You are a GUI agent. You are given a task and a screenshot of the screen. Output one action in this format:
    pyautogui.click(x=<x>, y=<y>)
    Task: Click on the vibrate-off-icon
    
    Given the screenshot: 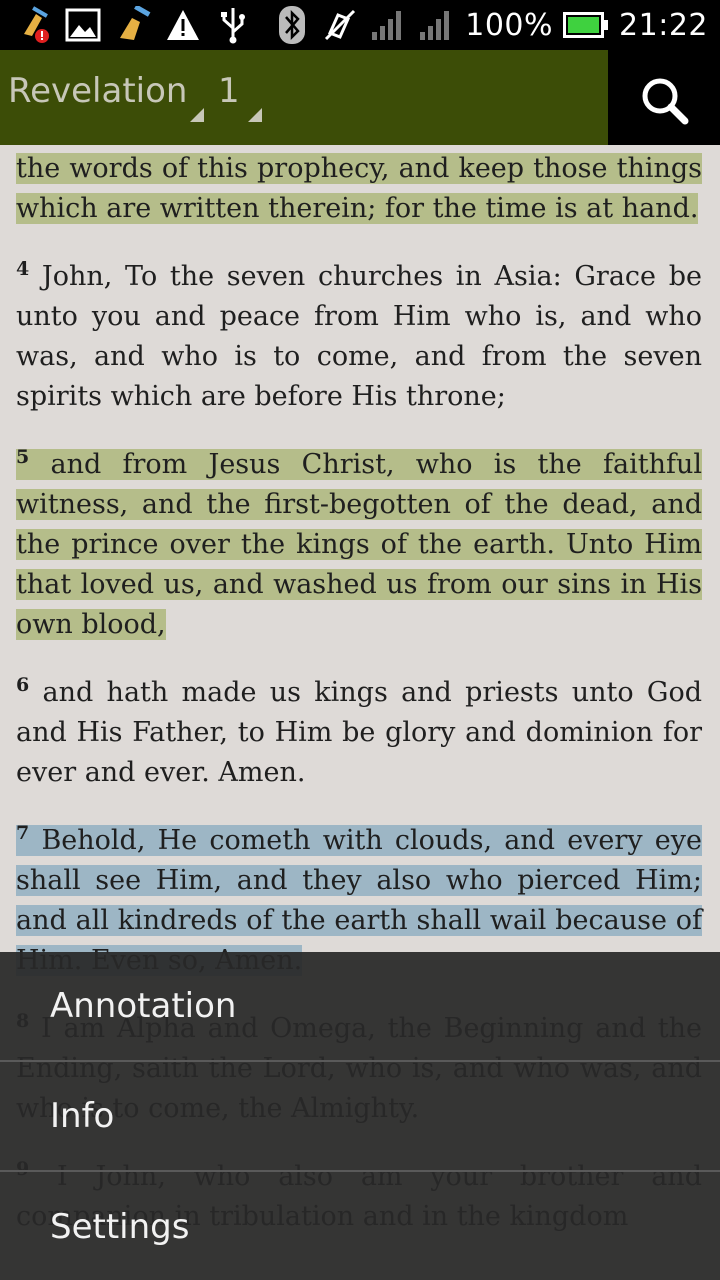 What is the action you would take?
    pyautogui.click(x=340, y=25)
    